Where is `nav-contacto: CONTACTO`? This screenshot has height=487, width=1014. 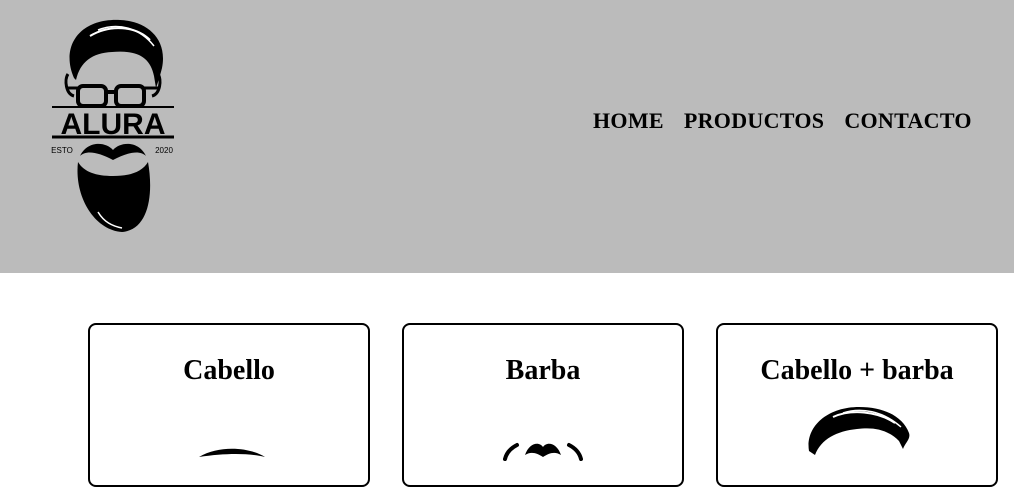 nav-contacto: CONTACTO is located at coordinates (908, 121).